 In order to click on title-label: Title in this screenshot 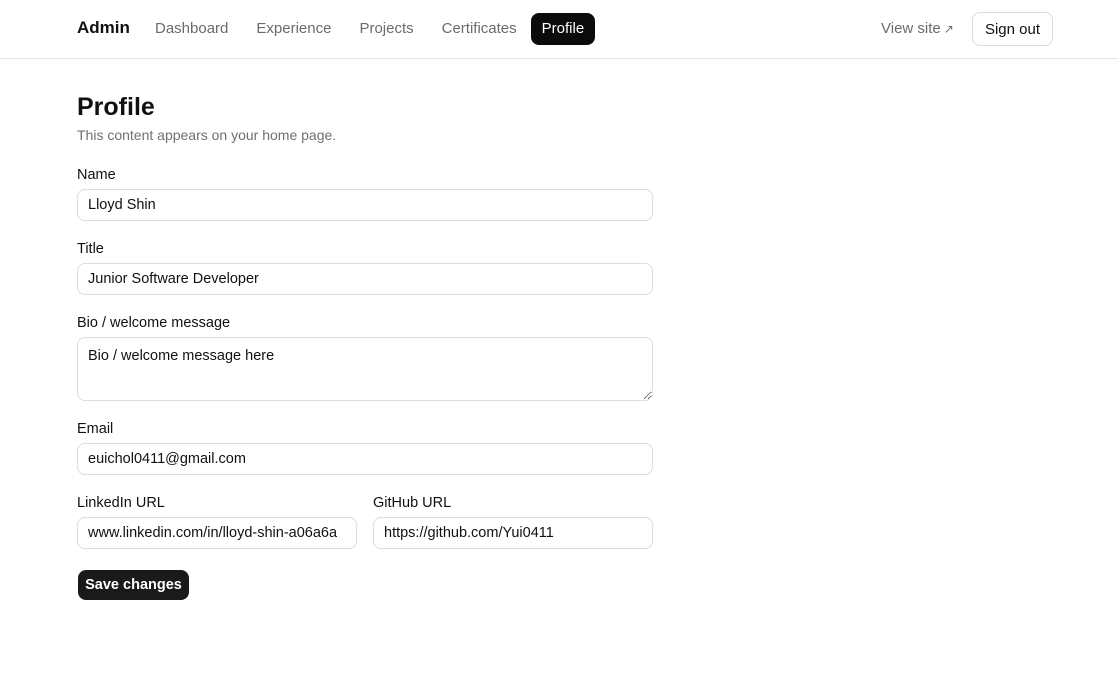, I will do `click(90, 249)`.